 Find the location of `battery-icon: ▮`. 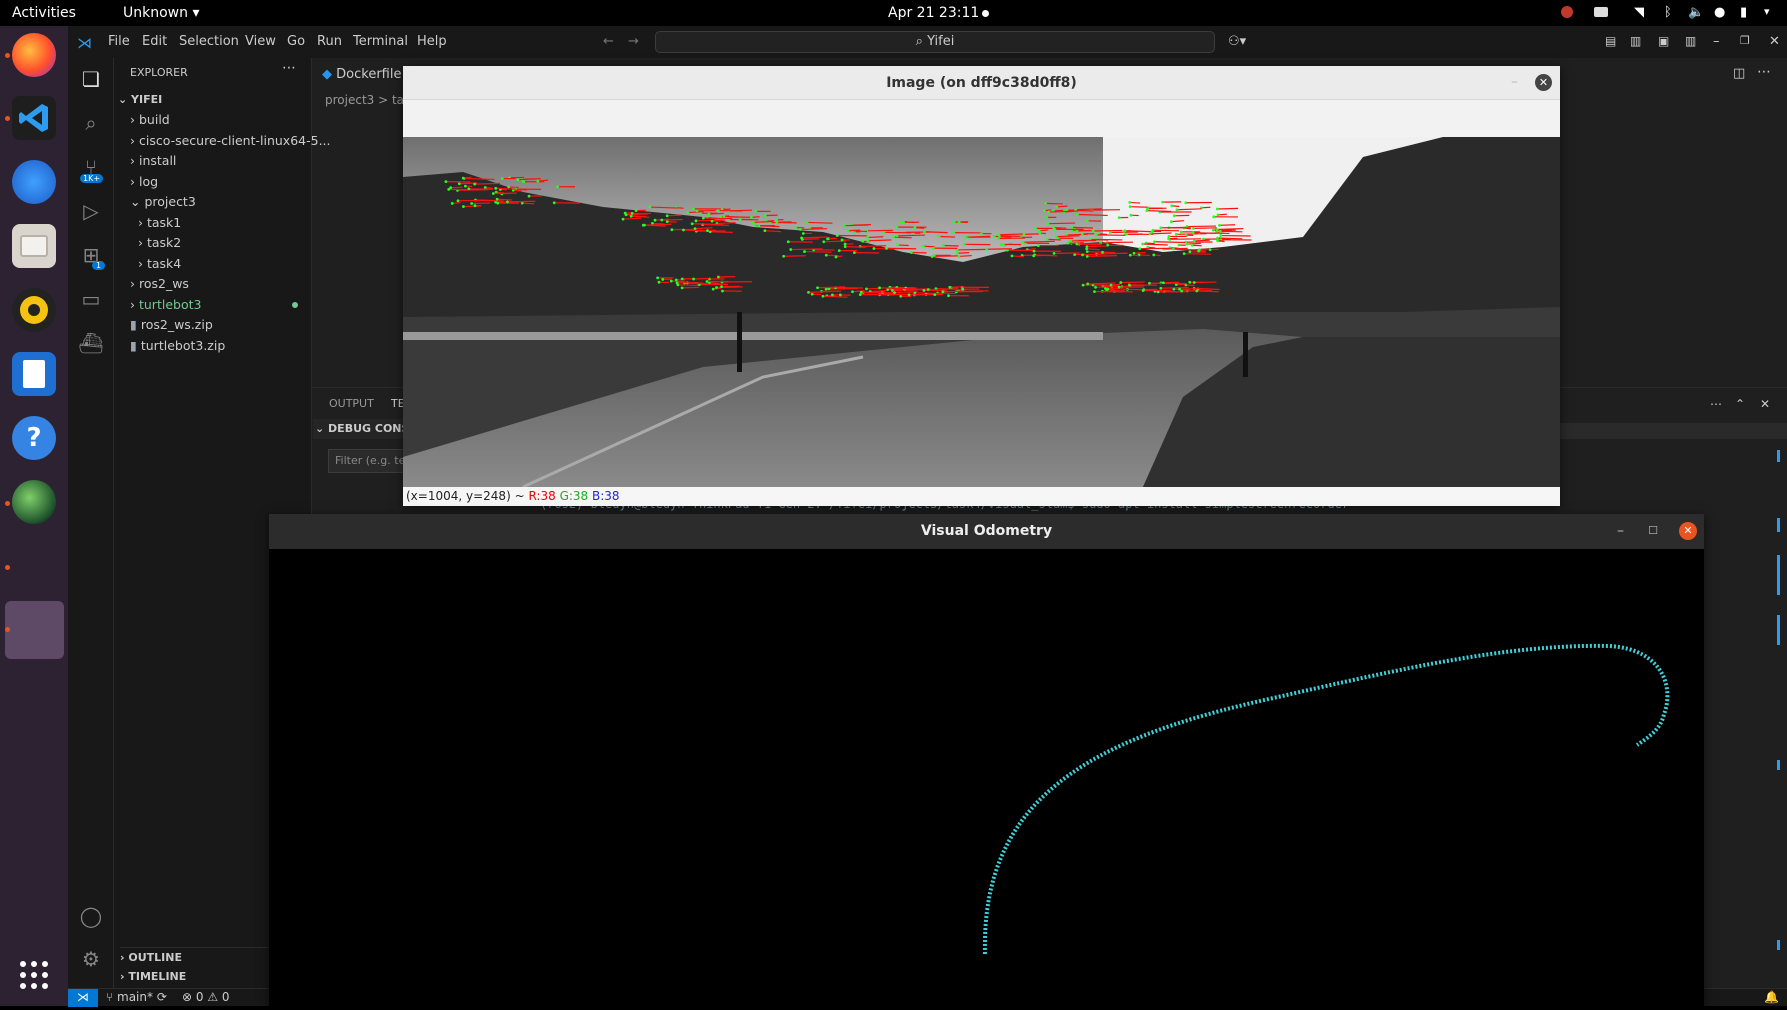

battery-icon: ▮ is located at coordinates (1743, 12).